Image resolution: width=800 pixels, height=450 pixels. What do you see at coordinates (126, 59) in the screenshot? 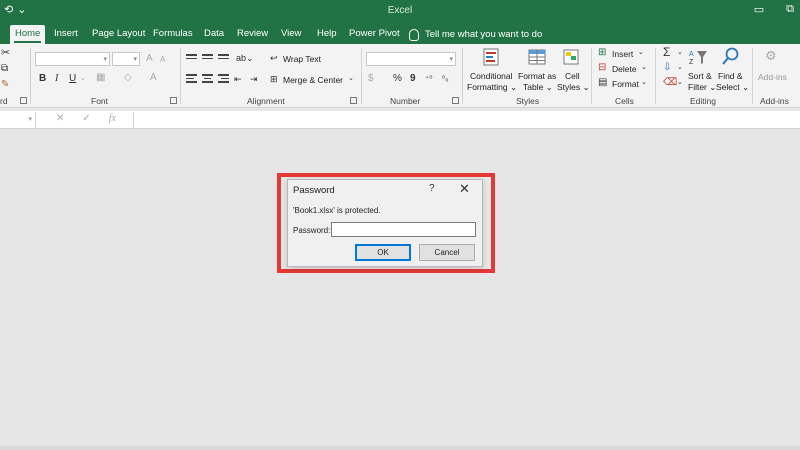
I see `font-size-select: ▾` at bounding box center [126, 59].